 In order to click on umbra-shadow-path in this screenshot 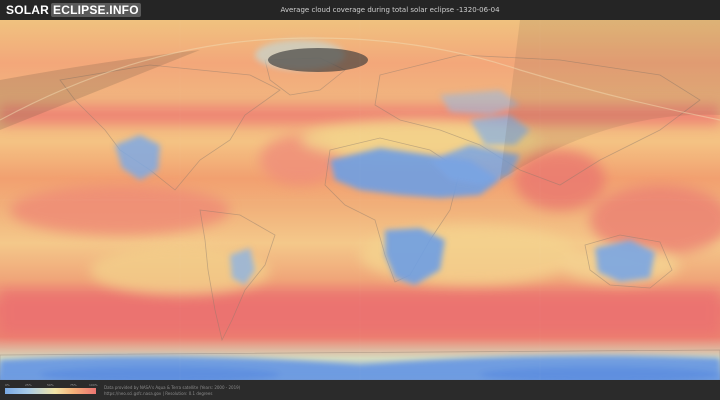, I will do `click(318, 60)`.